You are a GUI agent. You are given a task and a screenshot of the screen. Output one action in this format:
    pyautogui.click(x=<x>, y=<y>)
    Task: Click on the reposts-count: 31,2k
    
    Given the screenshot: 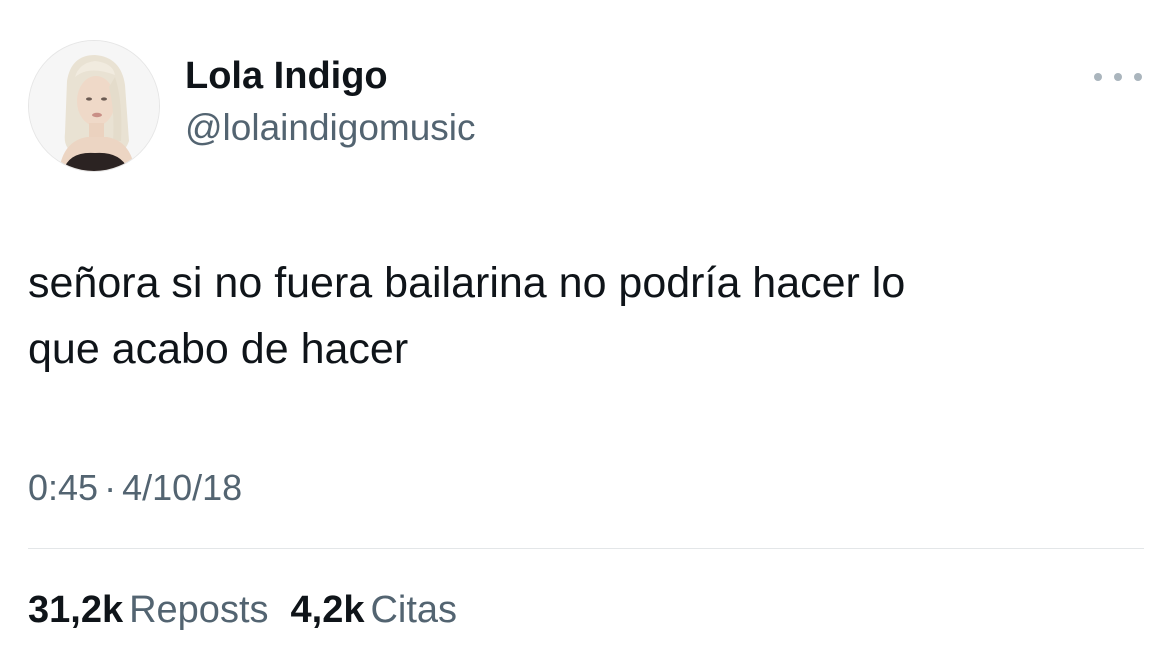 What is the action you would take?
    pyautogui.click(x=76, y=610)
    